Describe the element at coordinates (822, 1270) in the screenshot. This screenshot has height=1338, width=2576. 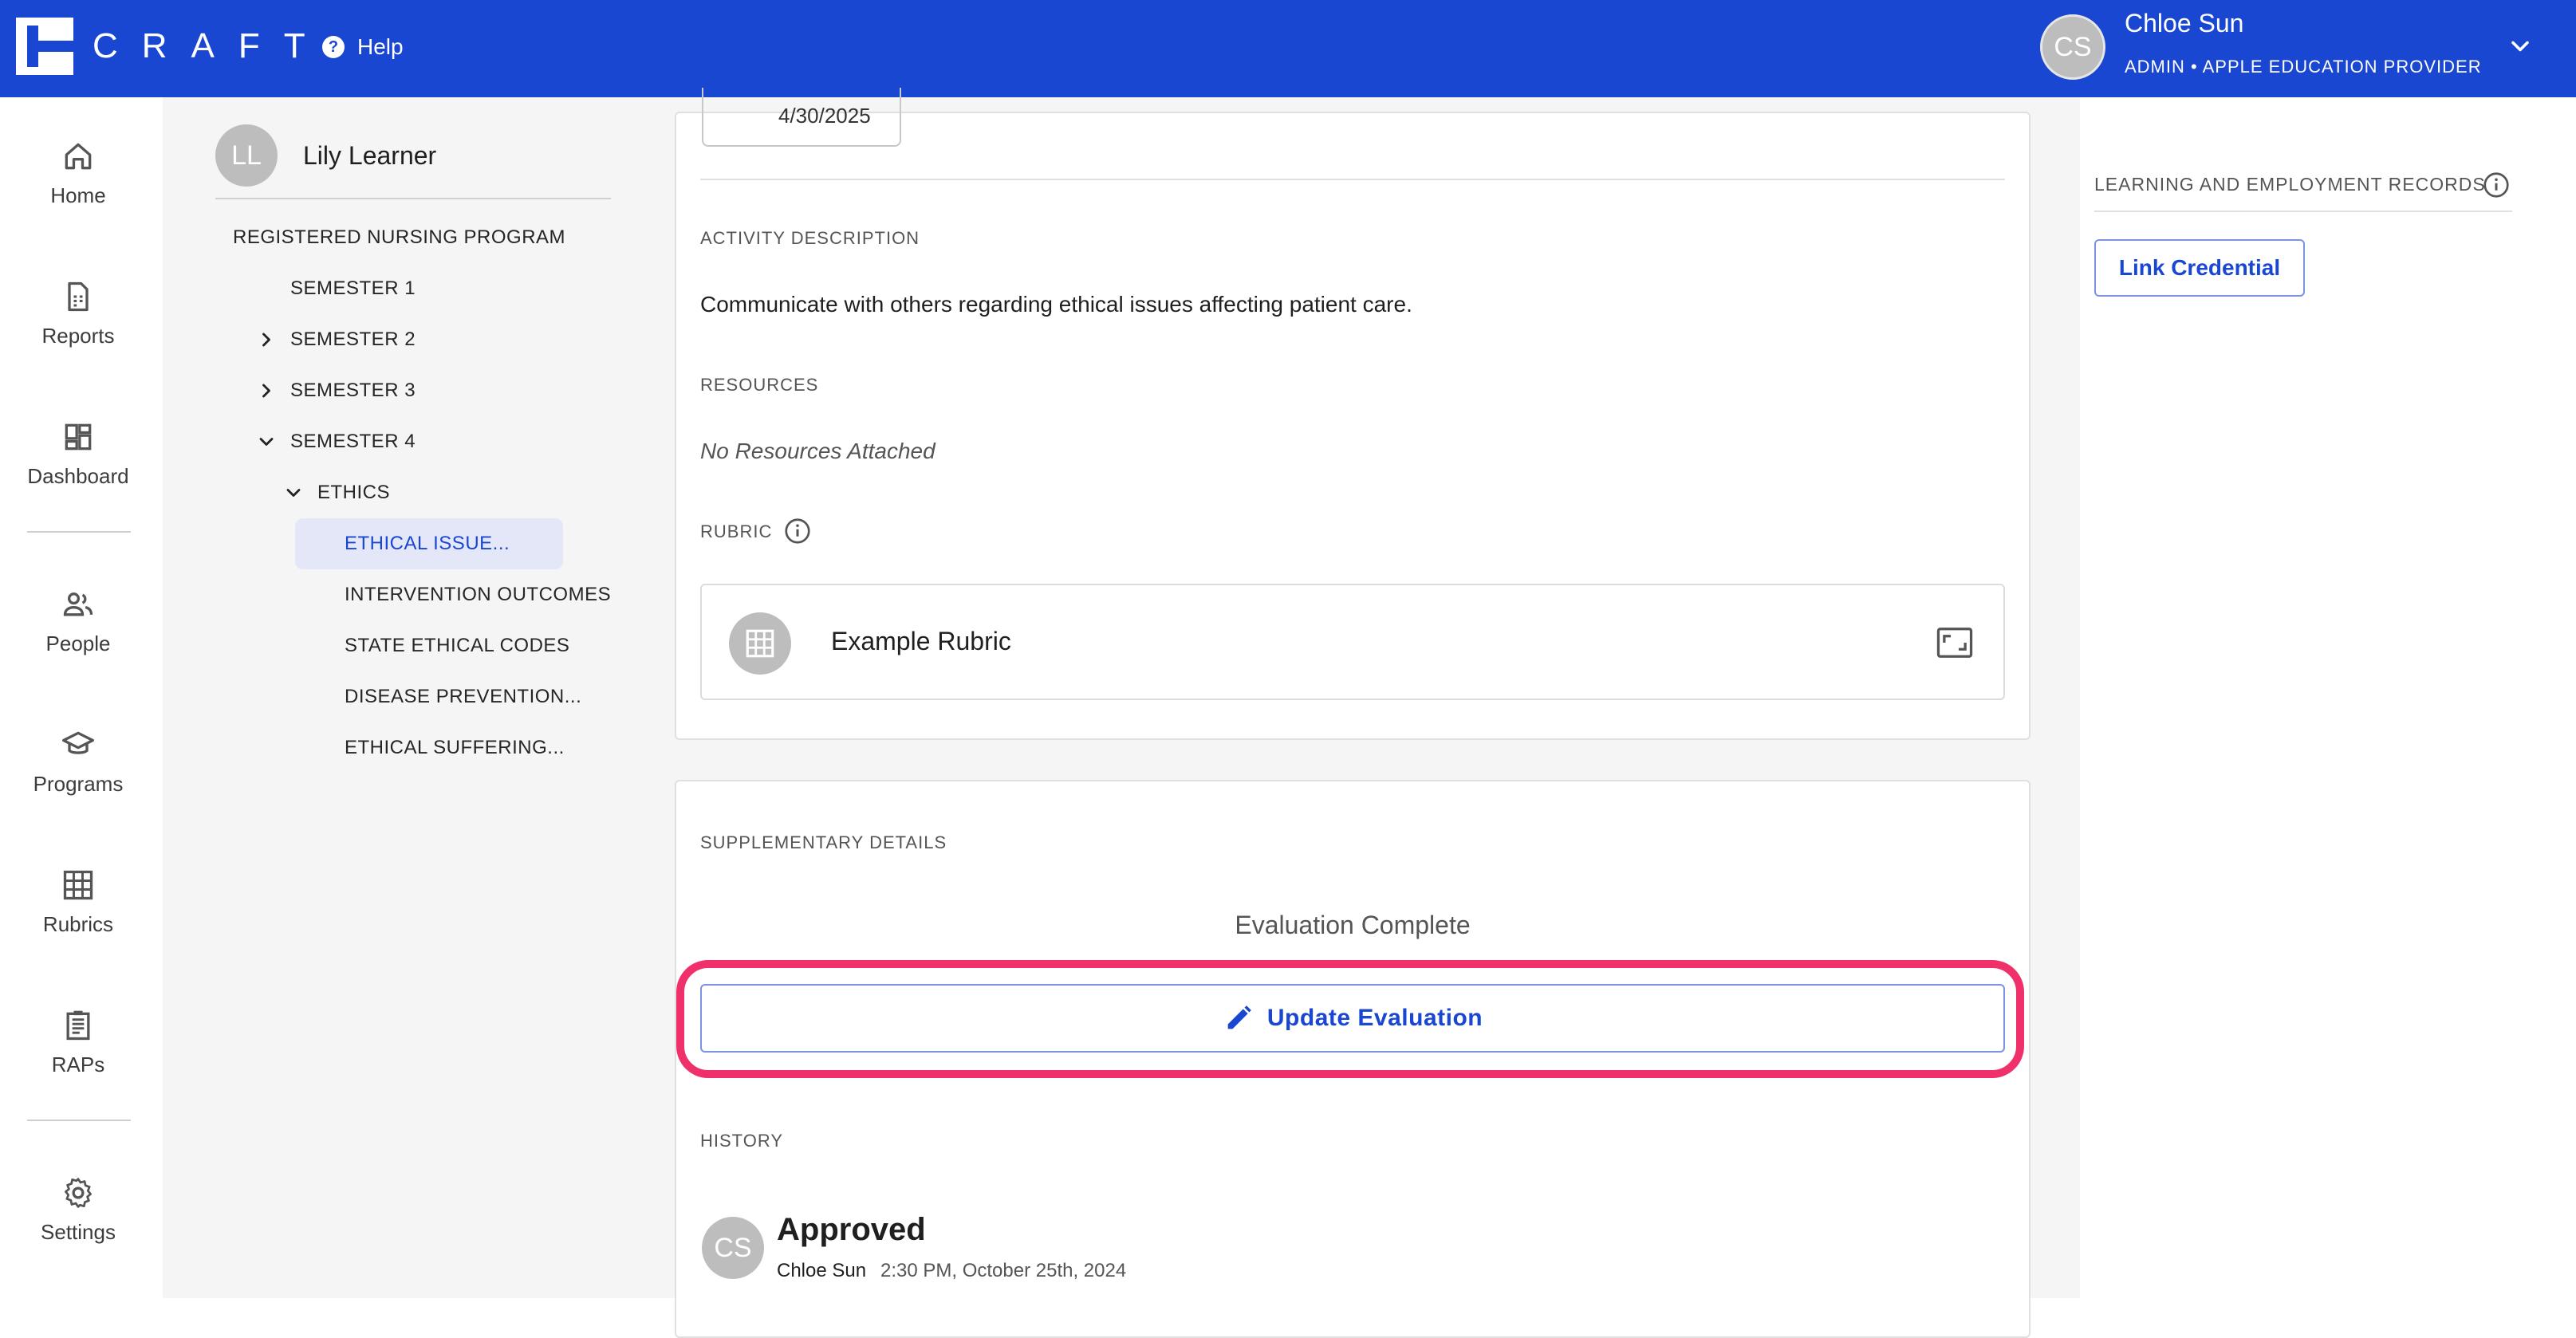
I see `history-author: Chloe Sun` at that location.